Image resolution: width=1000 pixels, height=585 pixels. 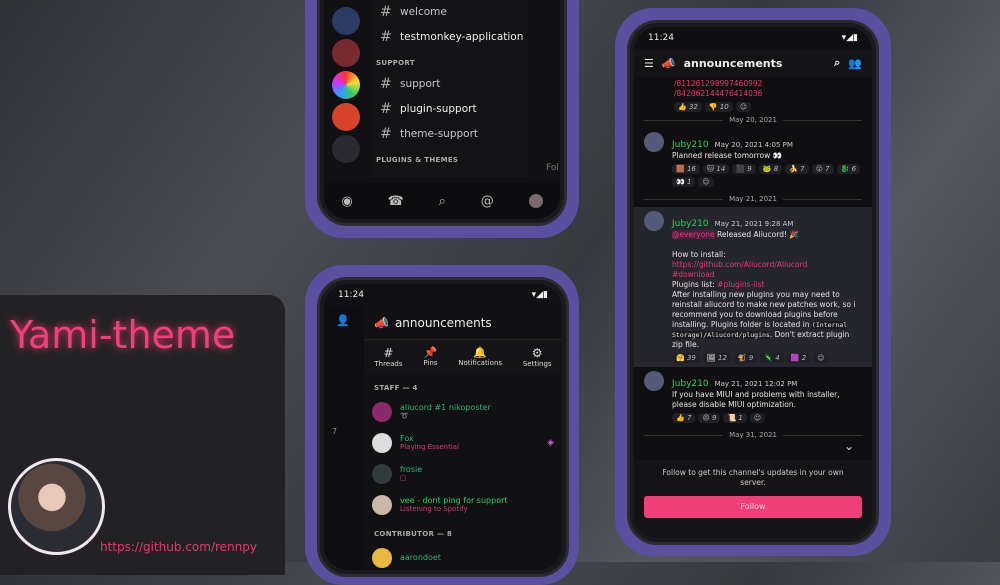 I want to click on date-divider: May 21, 2021, so click(x=753, y=199).